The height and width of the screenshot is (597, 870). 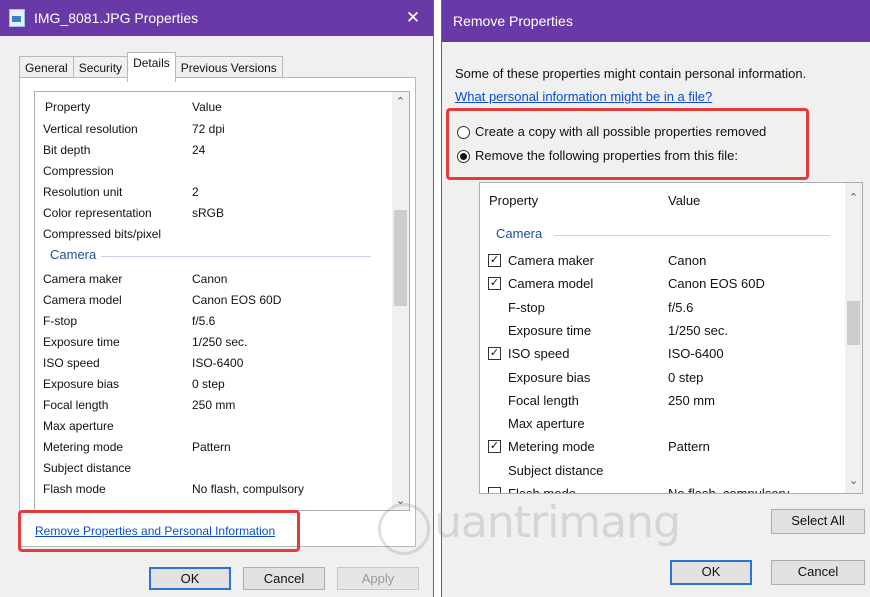 I want to click on property-value: Canon EOS 60D, so click(x=716, y=284).